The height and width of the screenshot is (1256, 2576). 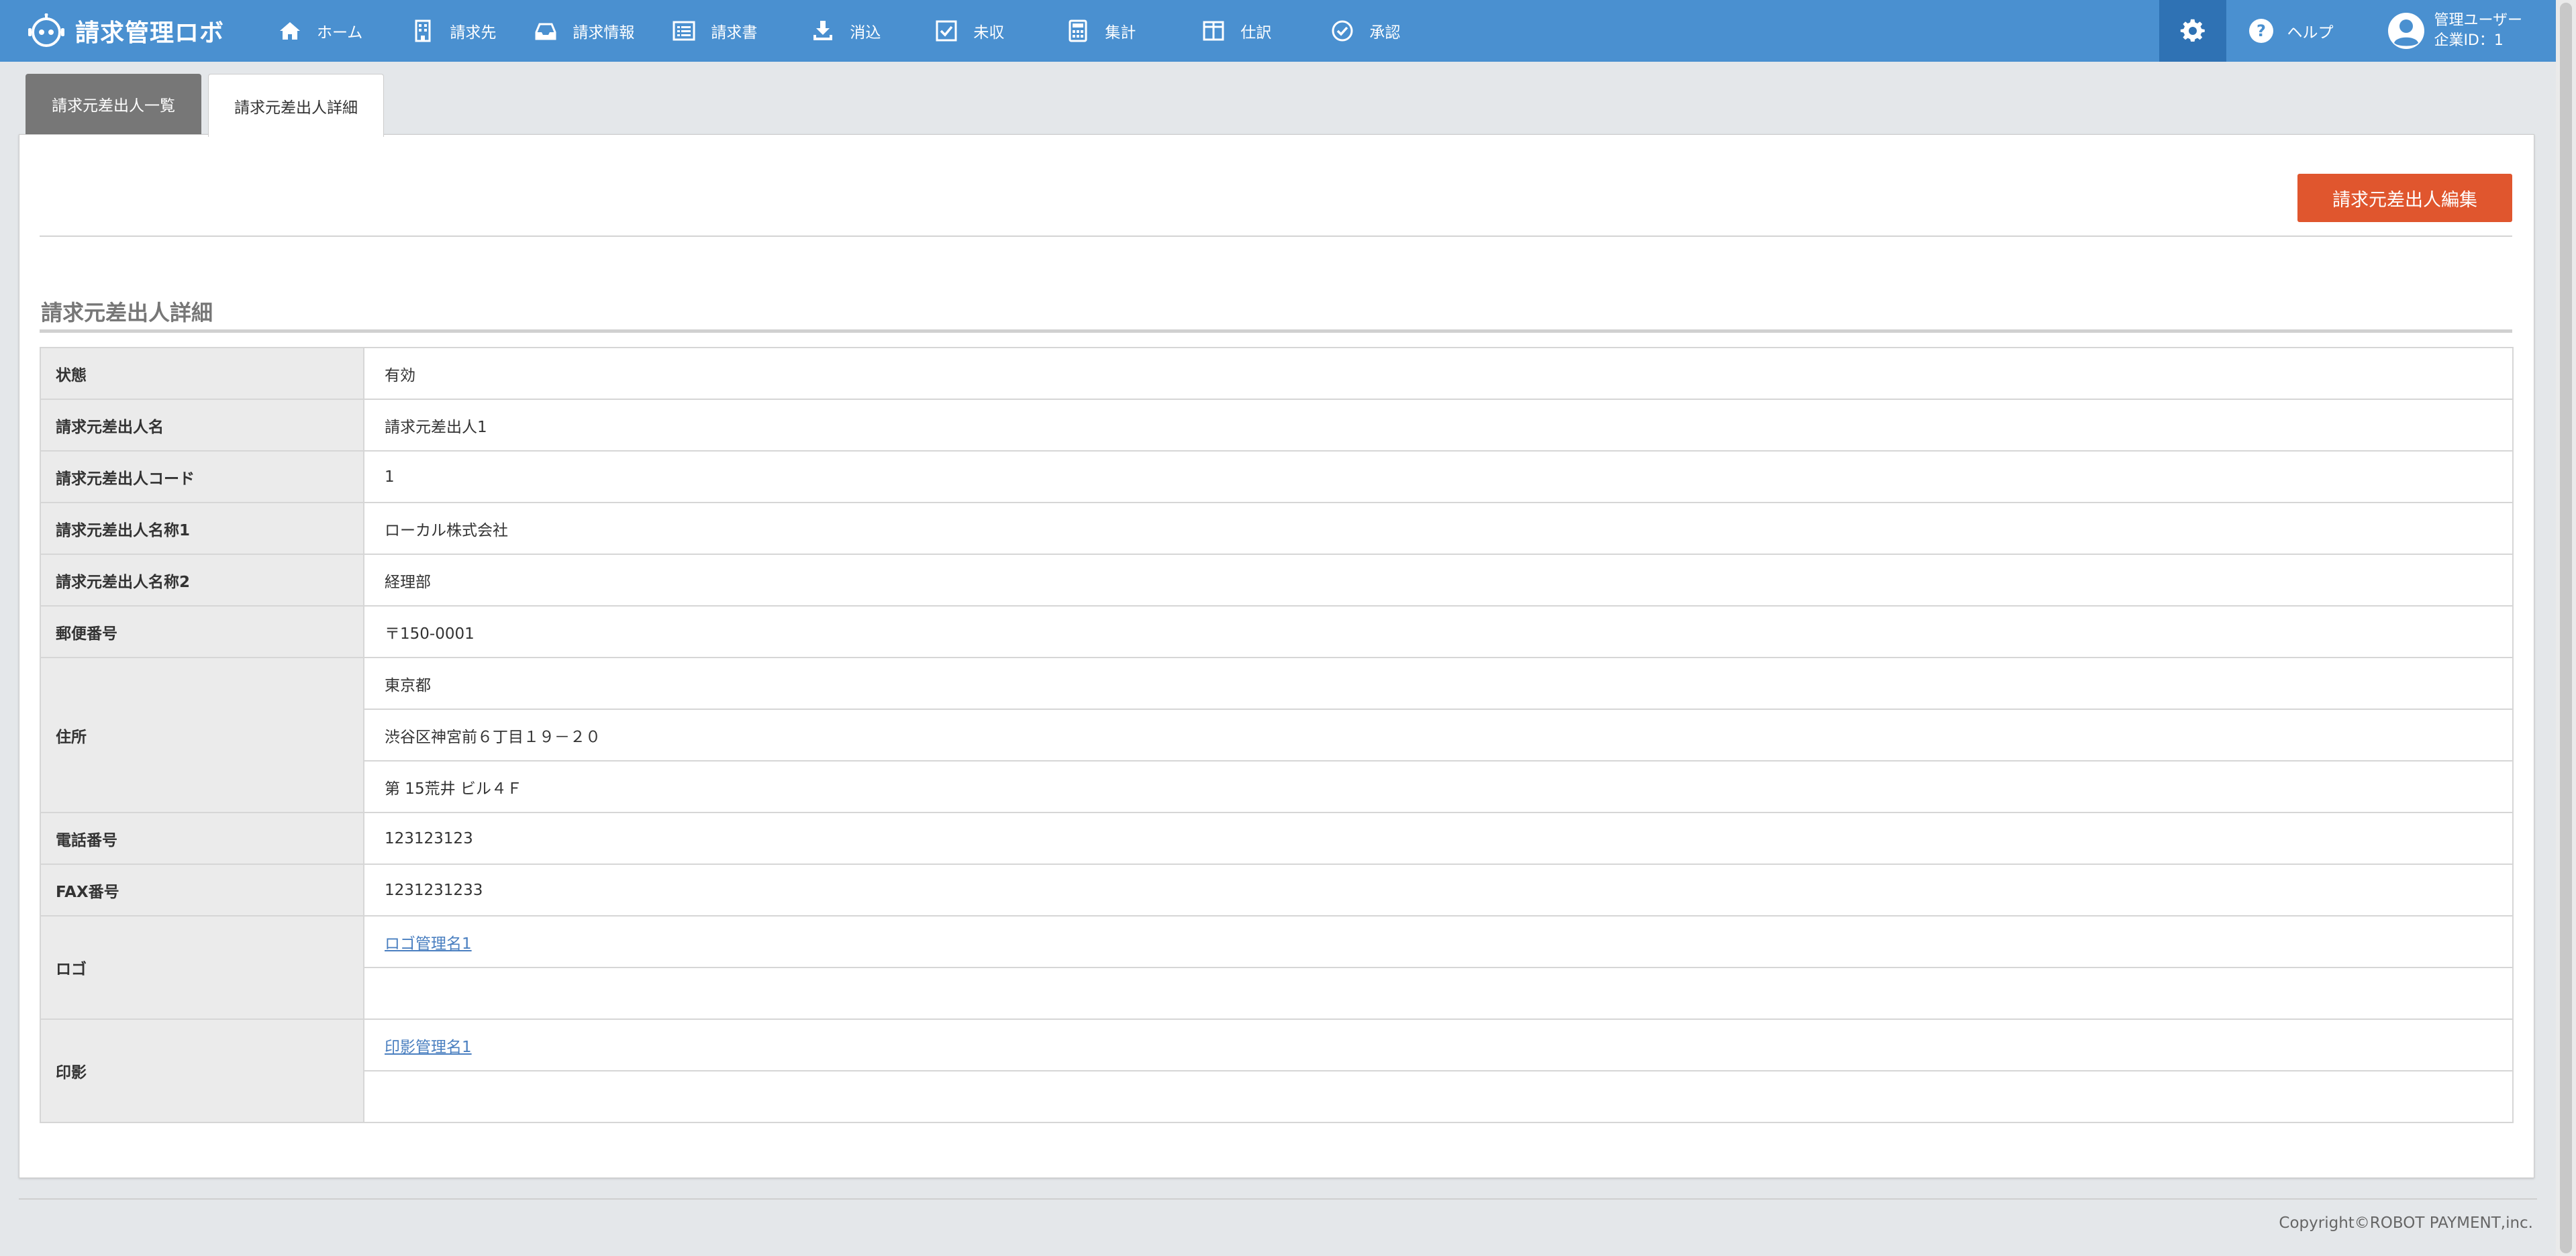 I want to click on row-label-title2: 請求元差出人名称2, so click(x=202, y=580).